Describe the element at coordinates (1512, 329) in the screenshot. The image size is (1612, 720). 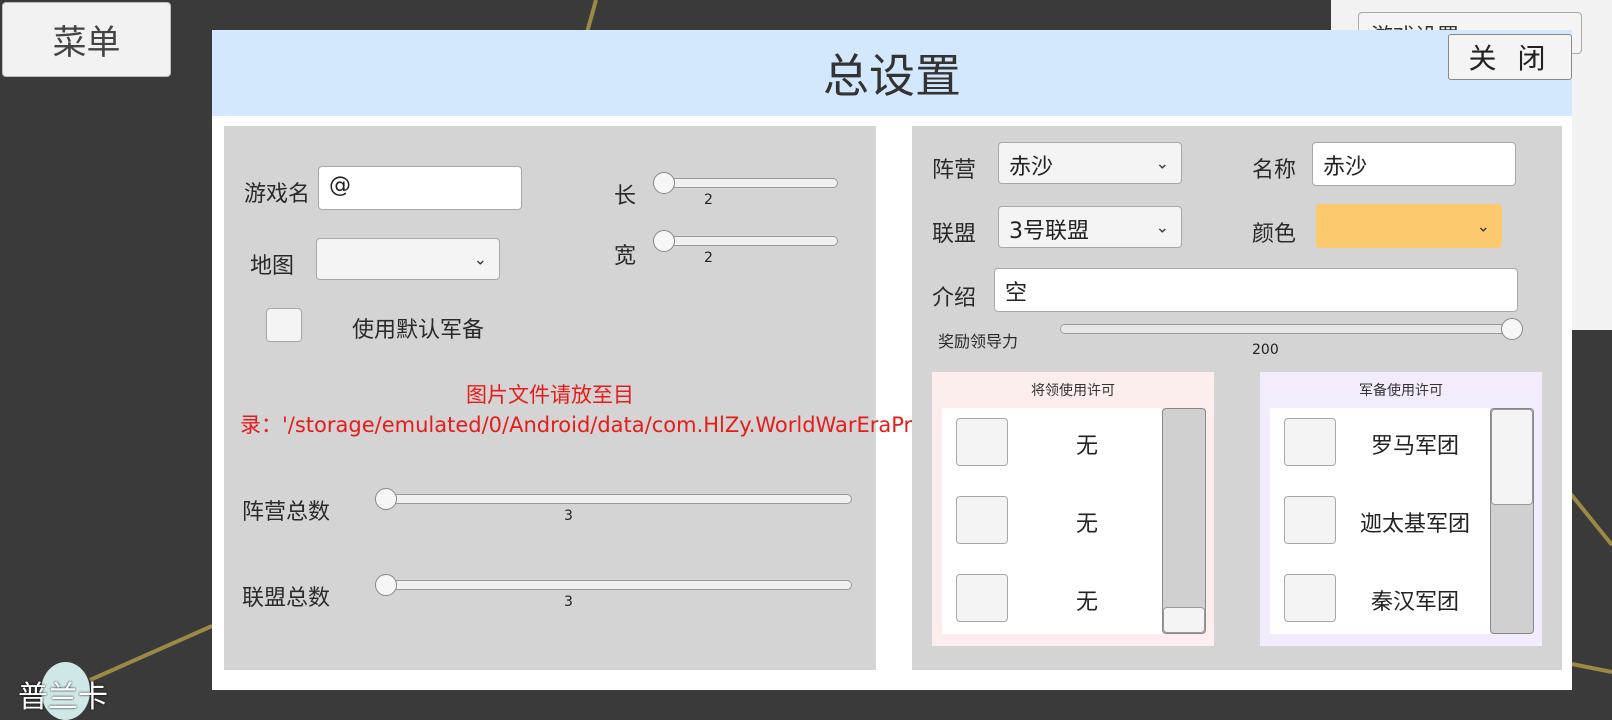
I see `reward-leadership-slider-handle` at that location.